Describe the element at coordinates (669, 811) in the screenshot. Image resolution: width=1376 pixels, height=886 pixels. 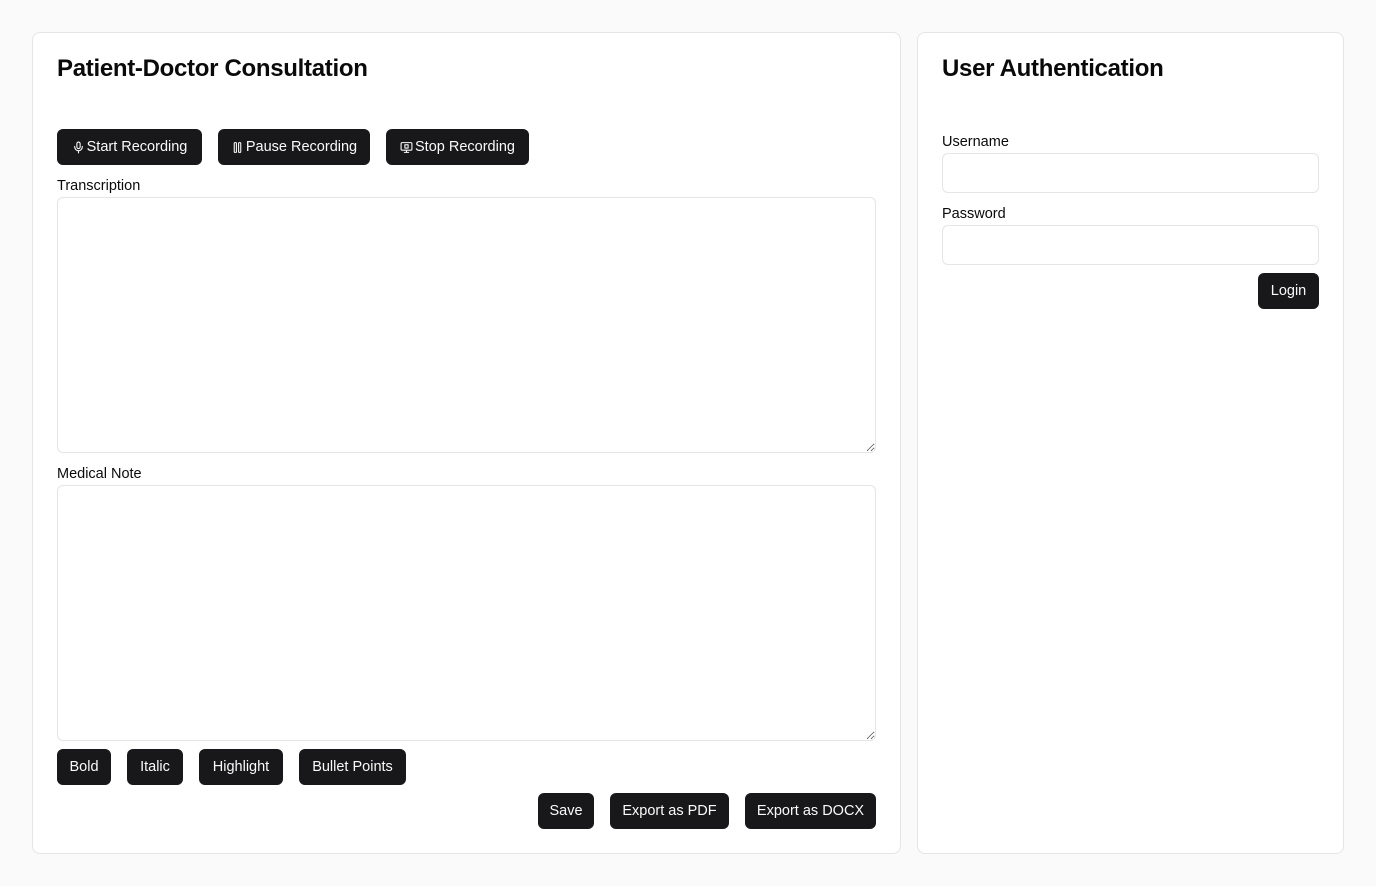
I see `export-pdf-button: Export as PDF` at that location.